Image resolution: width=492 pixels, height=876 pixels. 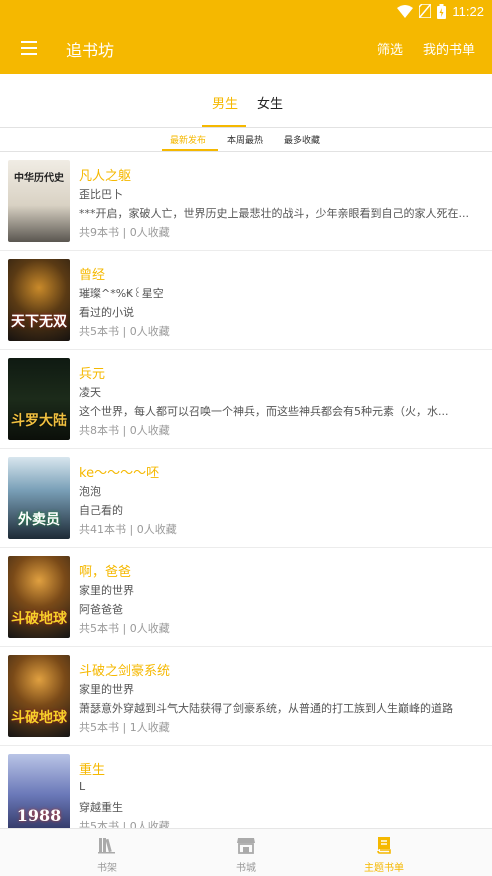 I want to click on cover-title: 天下无双, so click(x=39, y=322).